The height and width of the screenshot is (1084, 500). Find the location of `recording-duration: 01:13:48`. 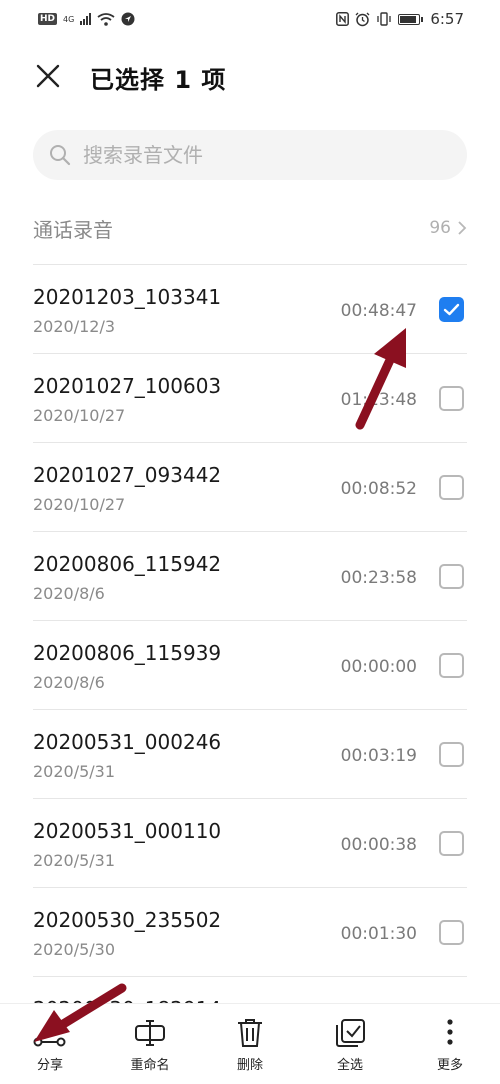

recording-duration: 01:13:48 is located at coordinates (378, 400).